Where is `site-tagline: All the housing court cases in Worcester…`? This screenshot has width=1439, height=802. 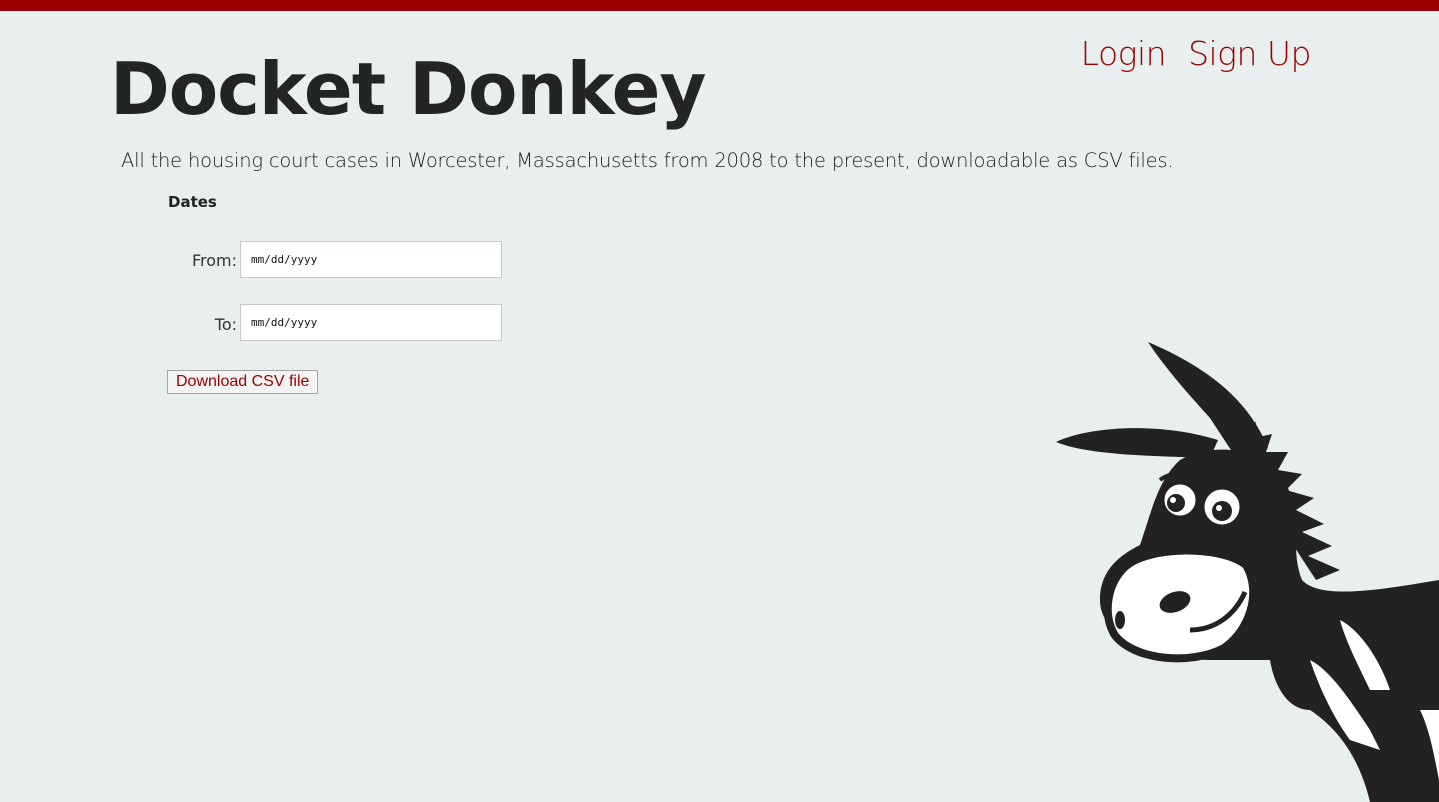
site-tagline: All the housing court cases in Worcester… is located at coordinates (647, 160).